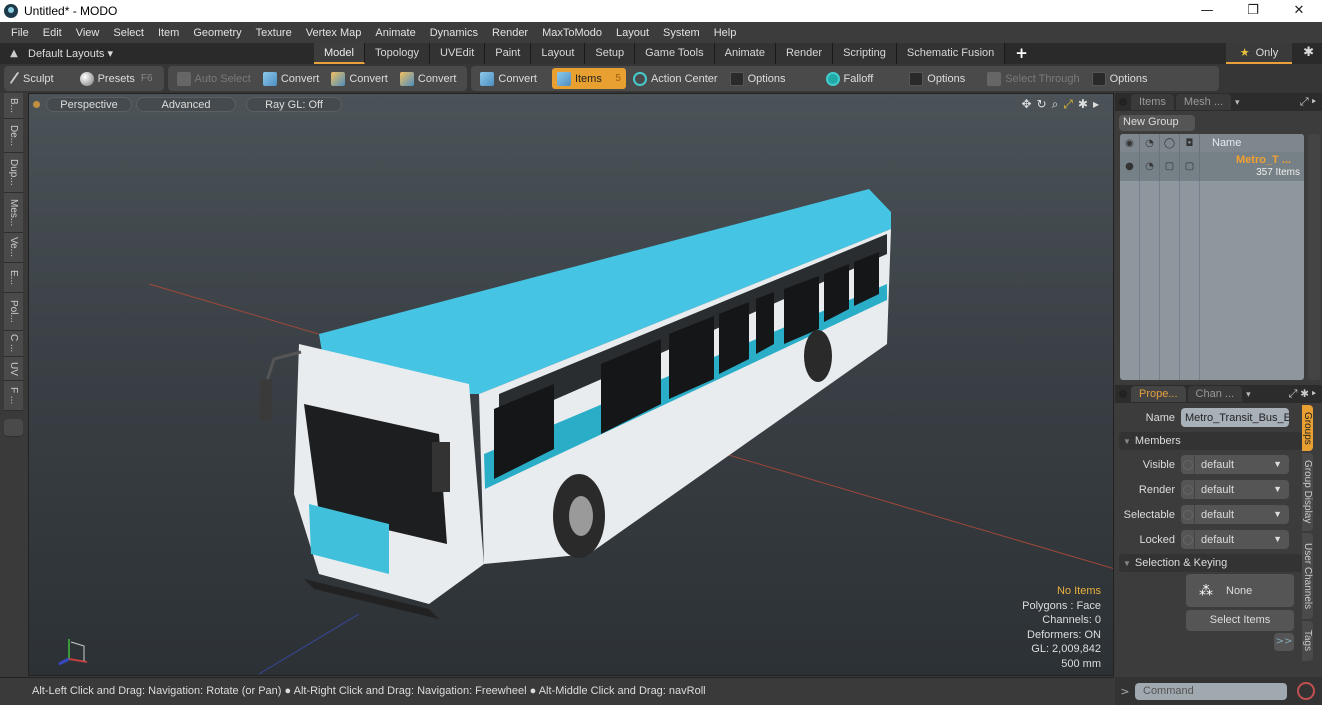 The image size is (1322, 705). Describe the element at coordinates (1150, 143) in the screenshot. I see `render-column-icon: ◔` at that location.